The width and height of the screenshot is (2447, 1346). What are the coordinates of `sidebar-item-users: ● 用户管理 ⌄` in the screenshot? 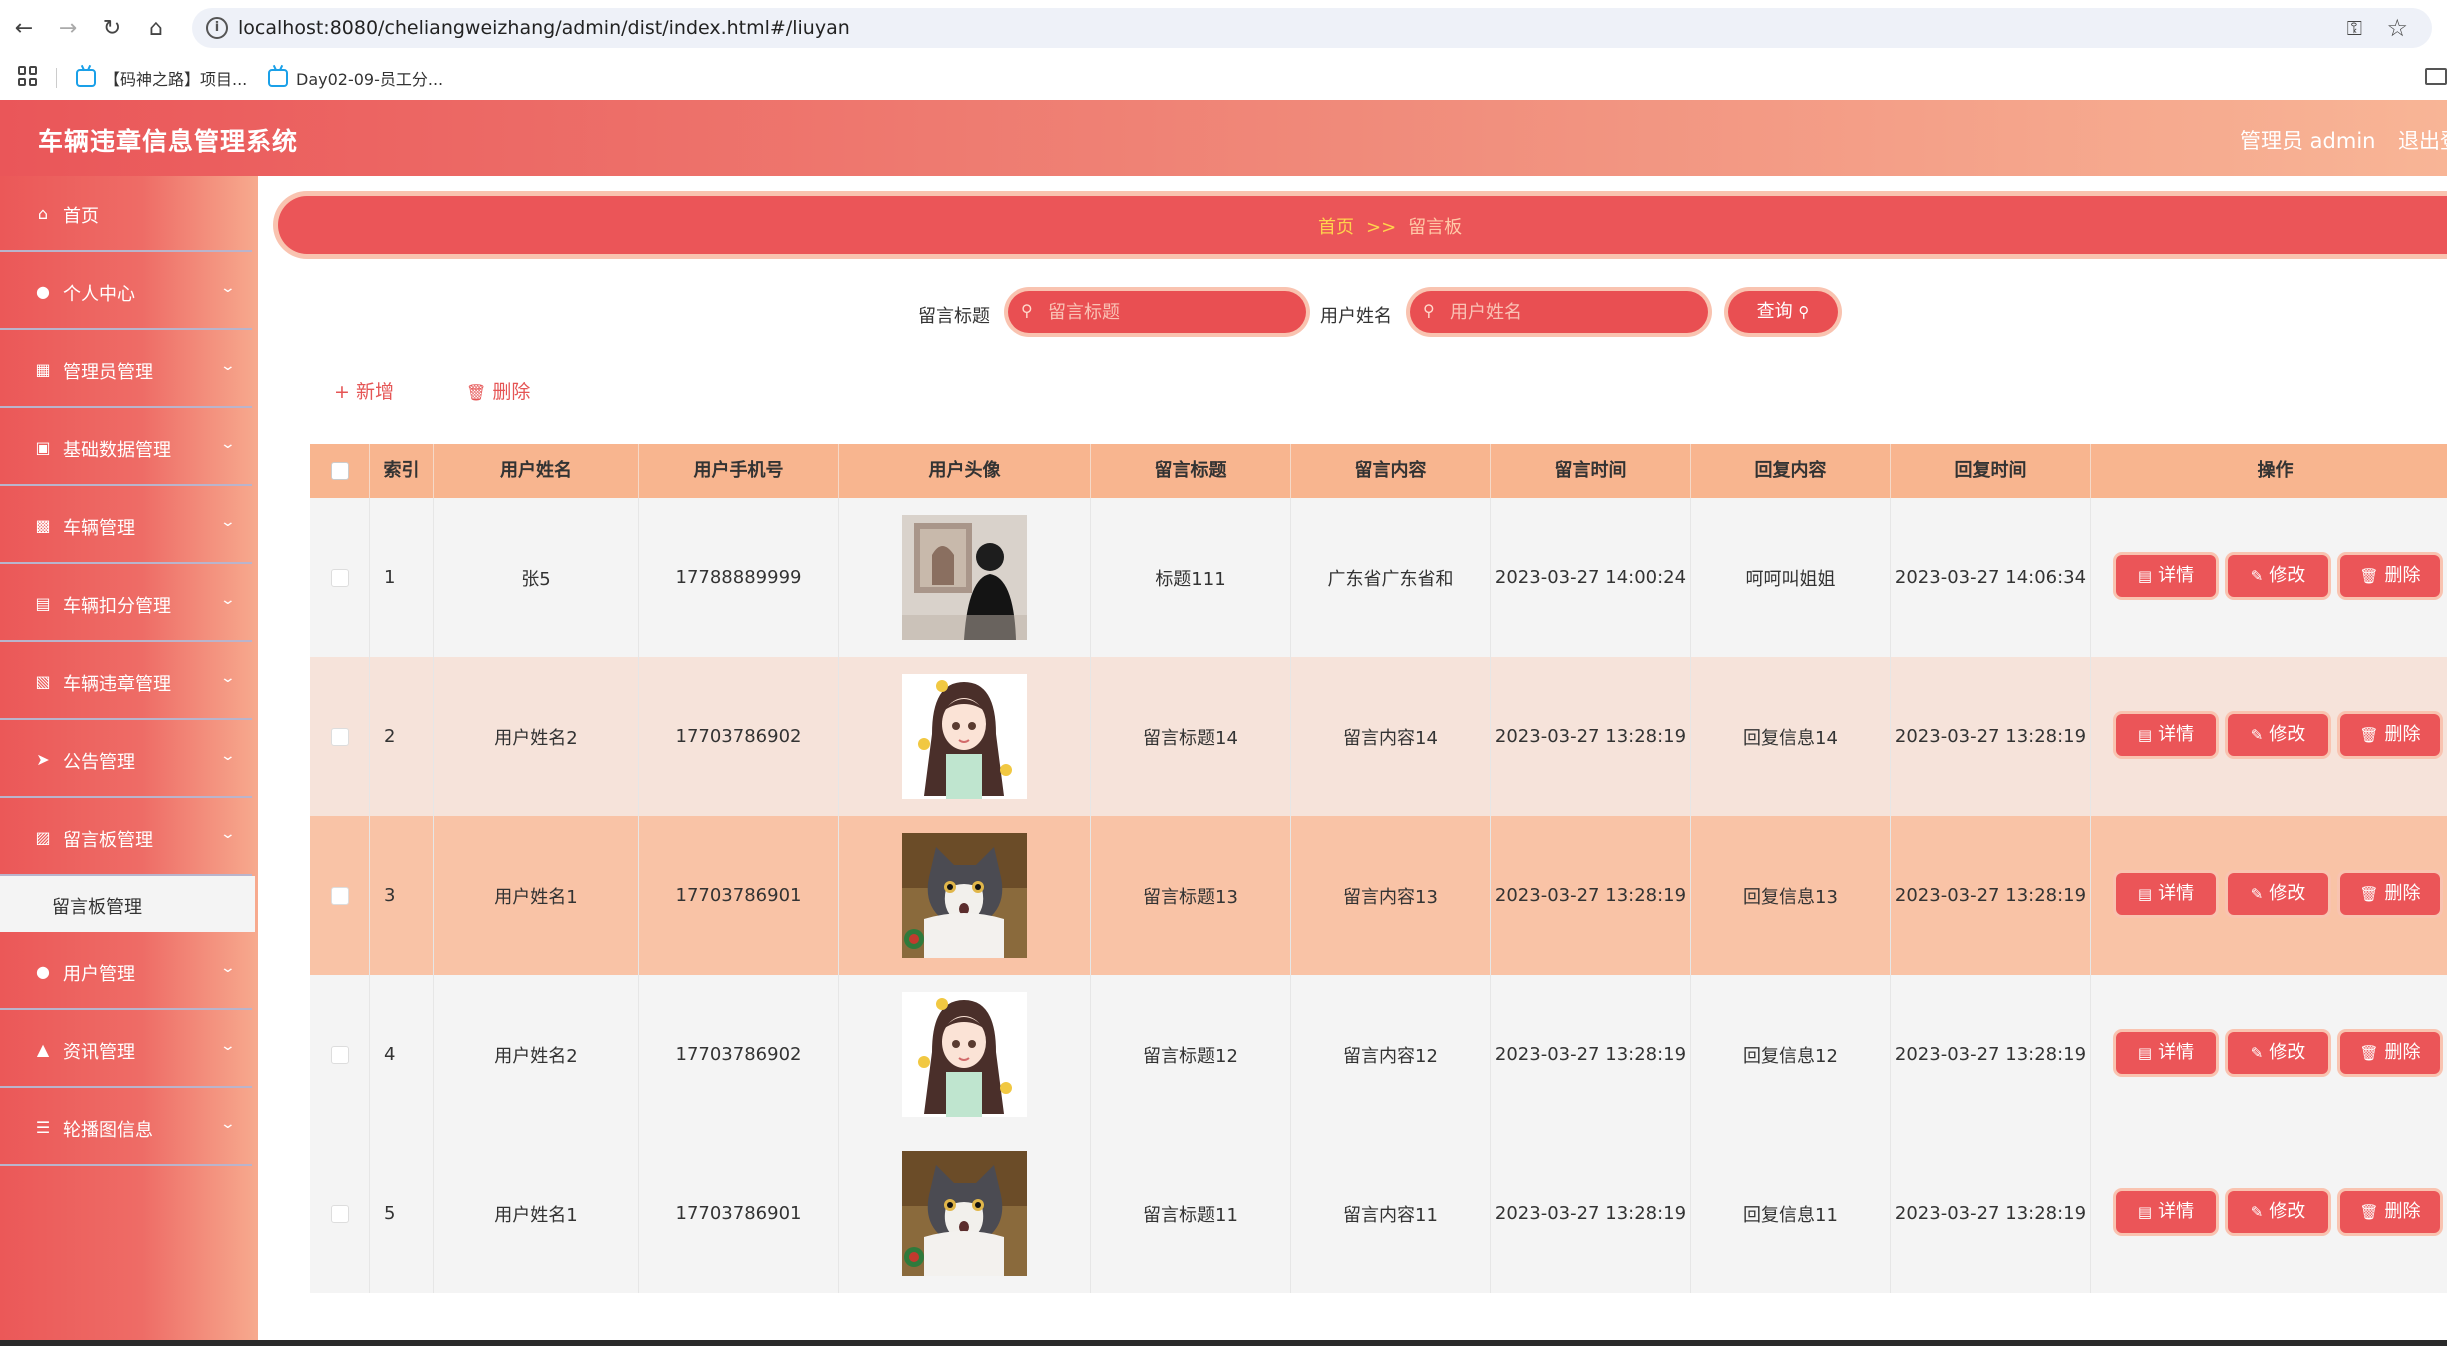 It's located at (126, 972).